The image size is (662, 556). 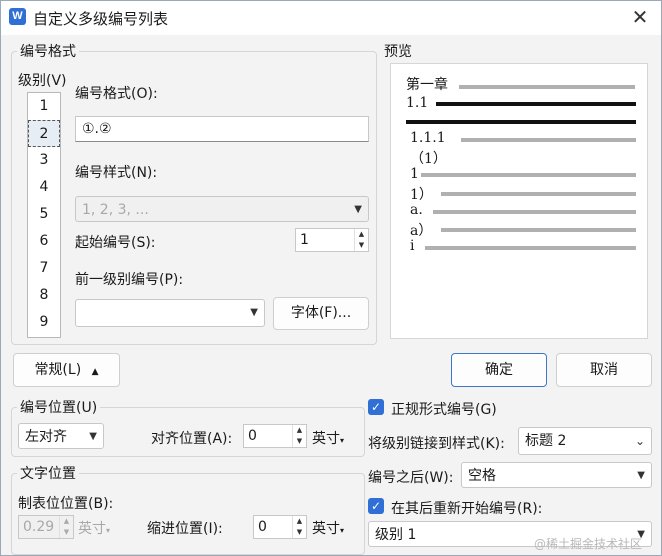 What do you see at coordinates (46, 437) in the screenshot?
I see `align-select-value: 左对齐` at bounding box center [46, 437].